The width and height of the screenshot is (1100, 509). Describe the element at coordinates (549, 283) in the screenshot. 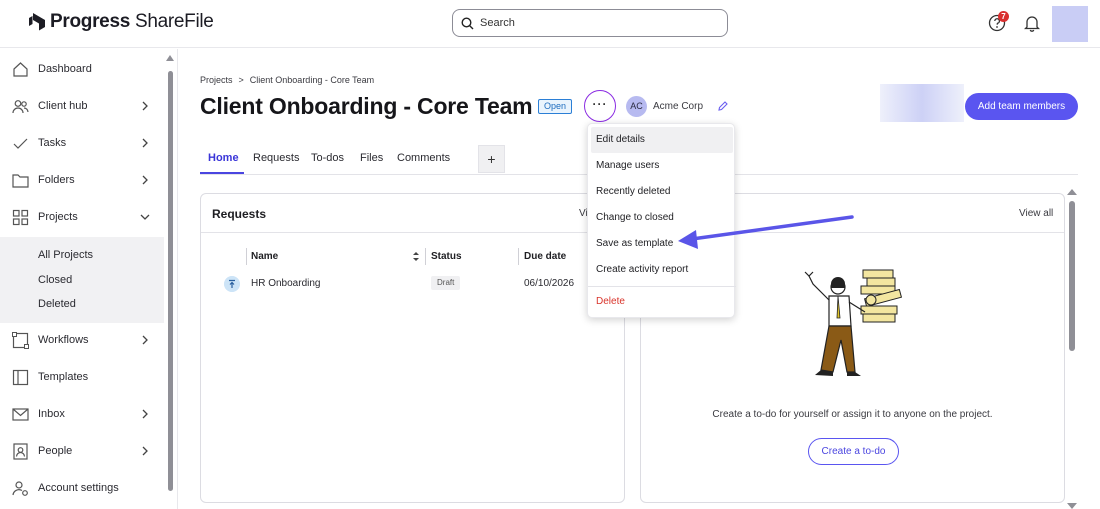

I see `request-due-date: 06/10/2026` at that location.